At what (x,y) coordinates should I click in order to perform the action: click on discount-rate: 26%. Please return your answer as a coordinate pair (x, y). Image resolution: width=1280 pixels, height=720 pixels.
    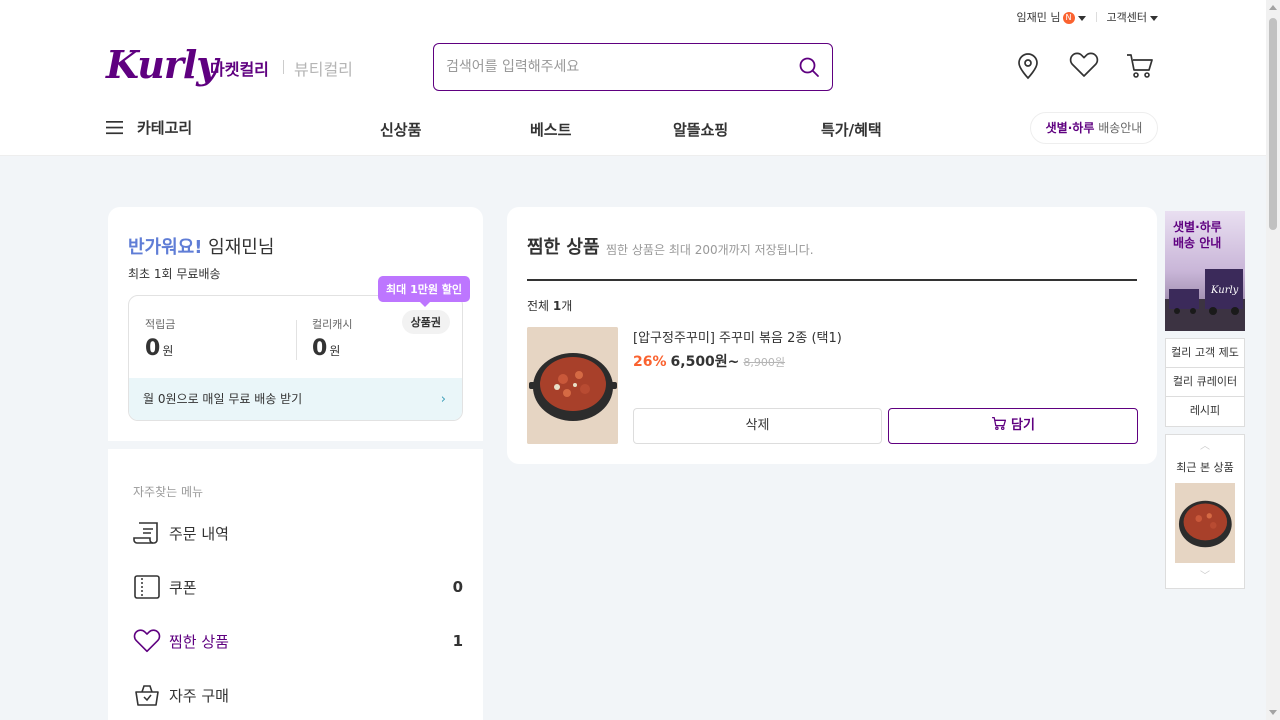
    Looking at the image, I should click on (650, 362).